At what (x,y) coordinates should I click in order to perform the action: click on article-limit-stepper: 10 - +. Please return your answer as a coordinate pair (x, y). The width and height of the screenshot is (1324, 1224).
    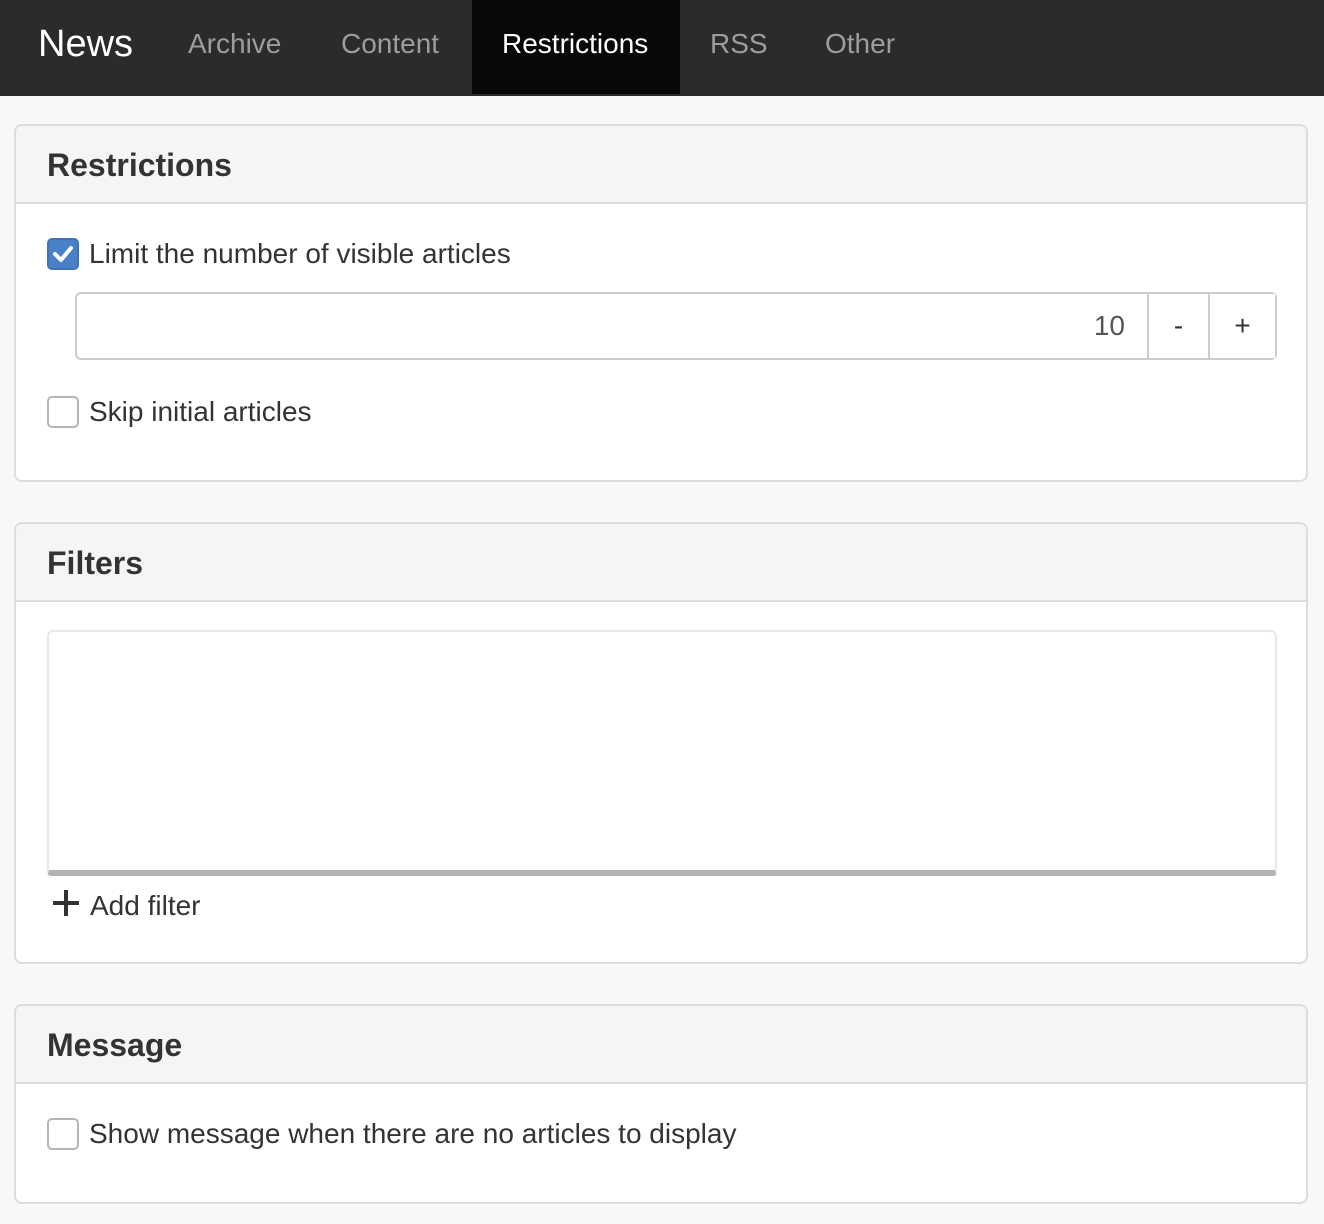
    Looking at the image, I should click on (676, 326).